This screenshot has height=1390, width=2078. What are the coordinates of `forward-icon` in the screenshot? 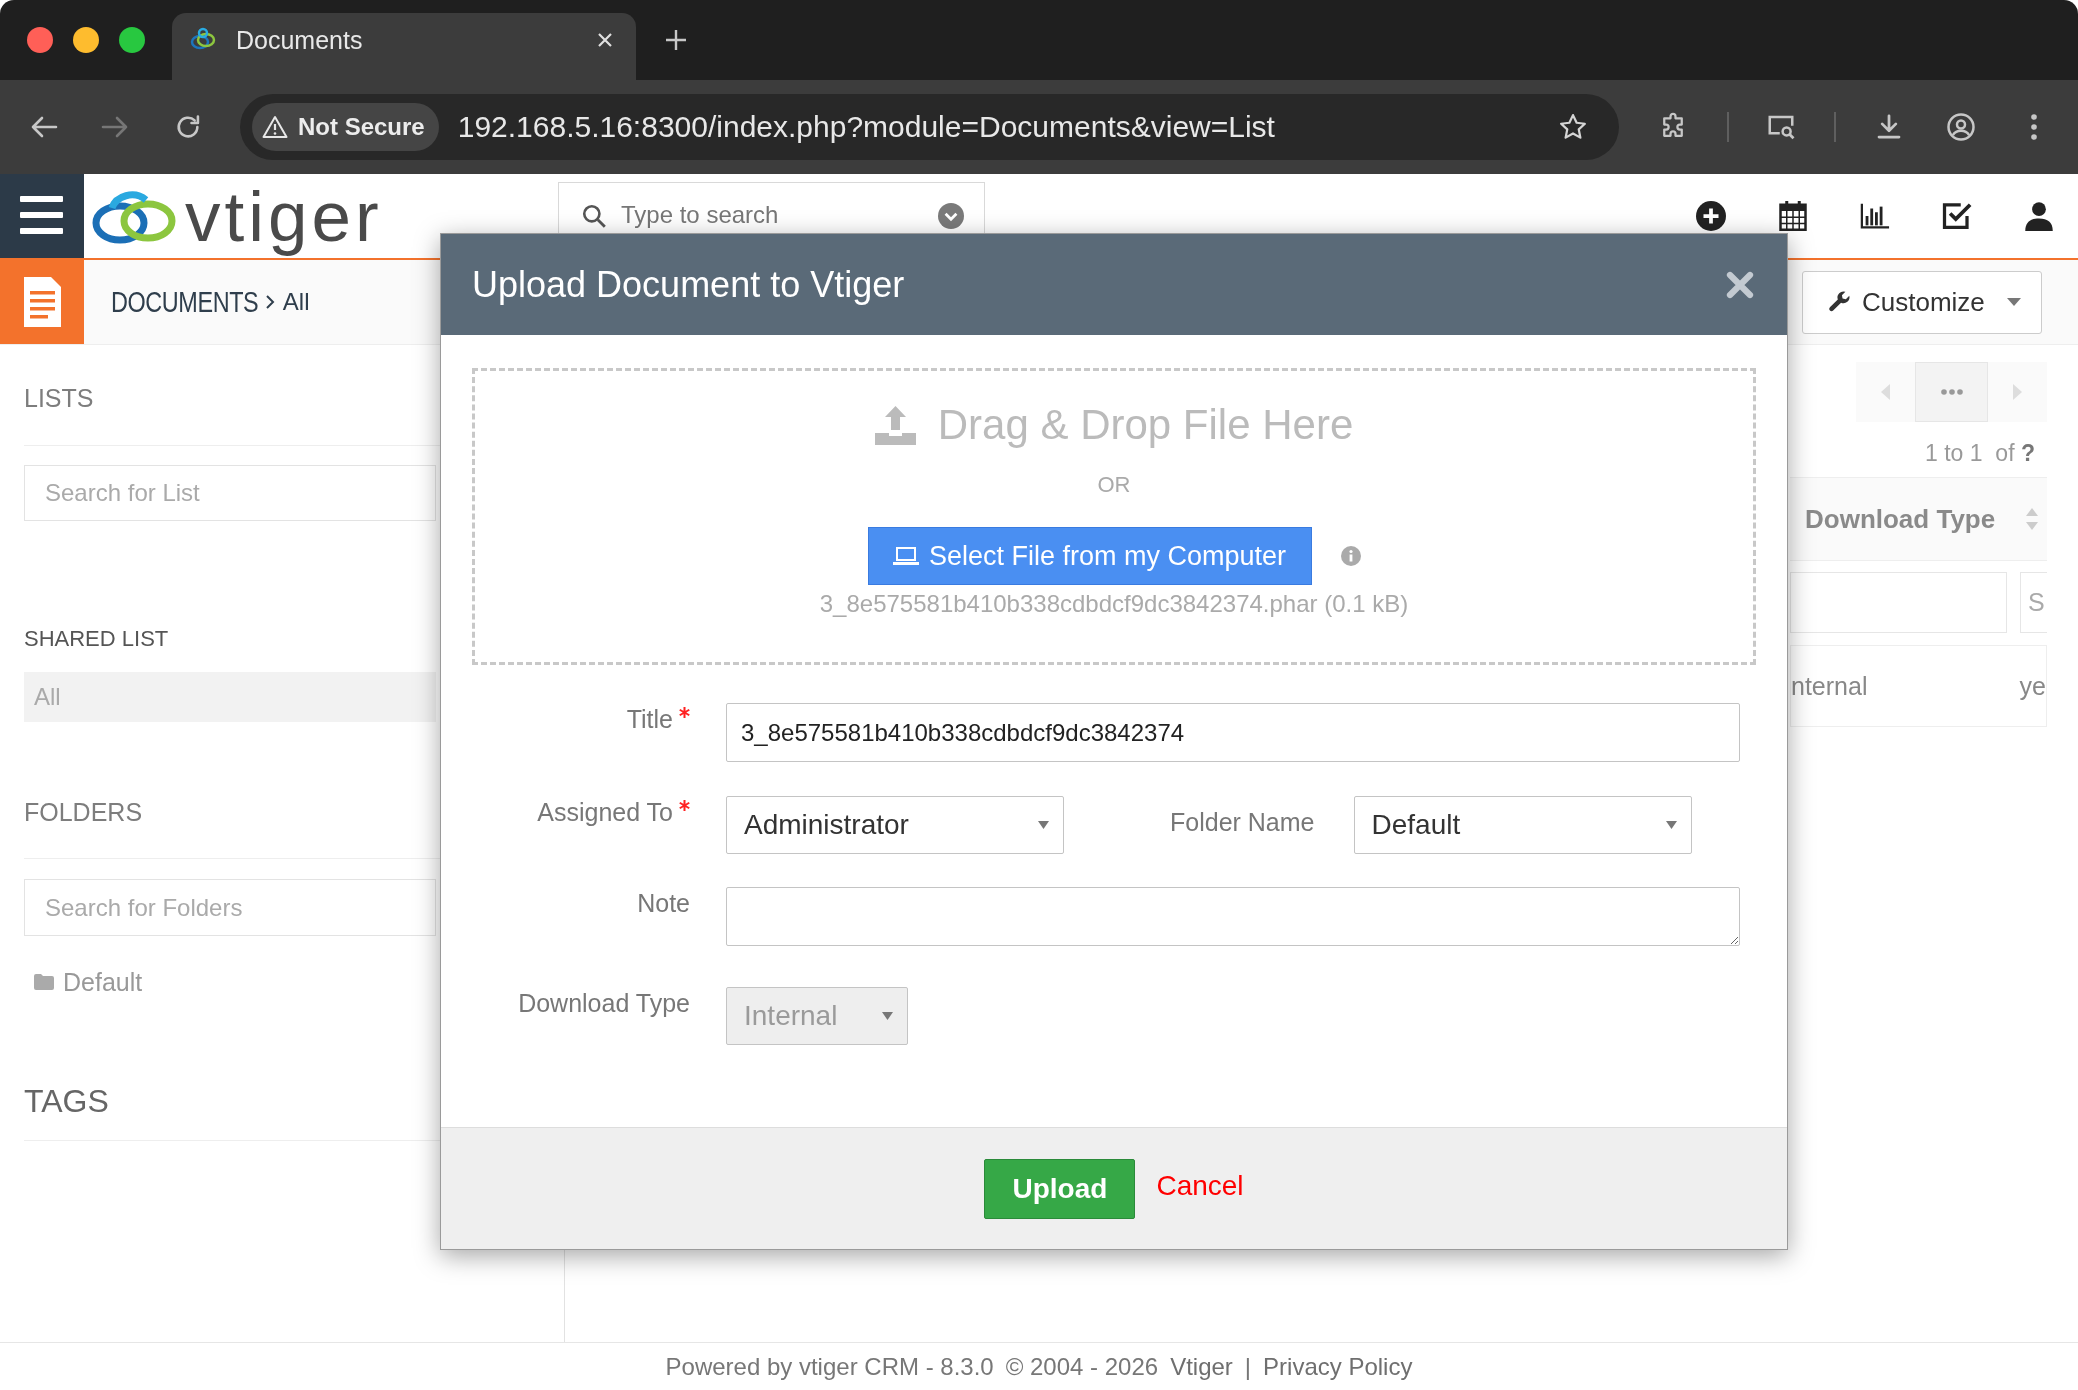 It's located at (115, 127).